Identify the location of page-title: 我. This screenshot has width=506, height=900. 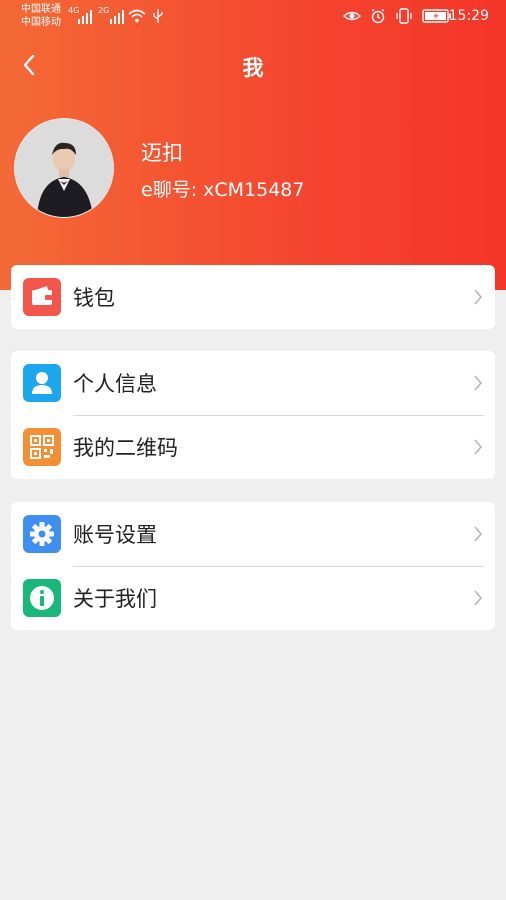
(253, 68).